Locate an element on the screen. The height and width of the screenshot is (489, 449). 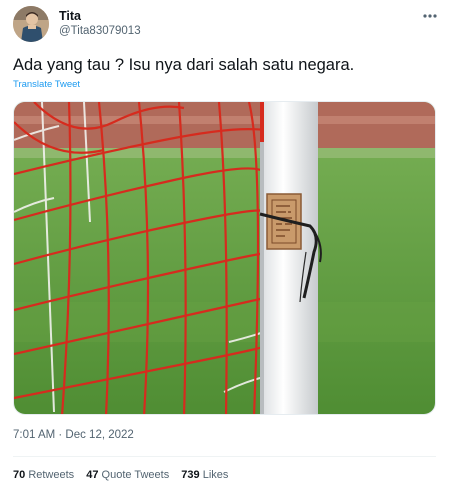
quotes-count: 47 is located at coordinates (92, 475).